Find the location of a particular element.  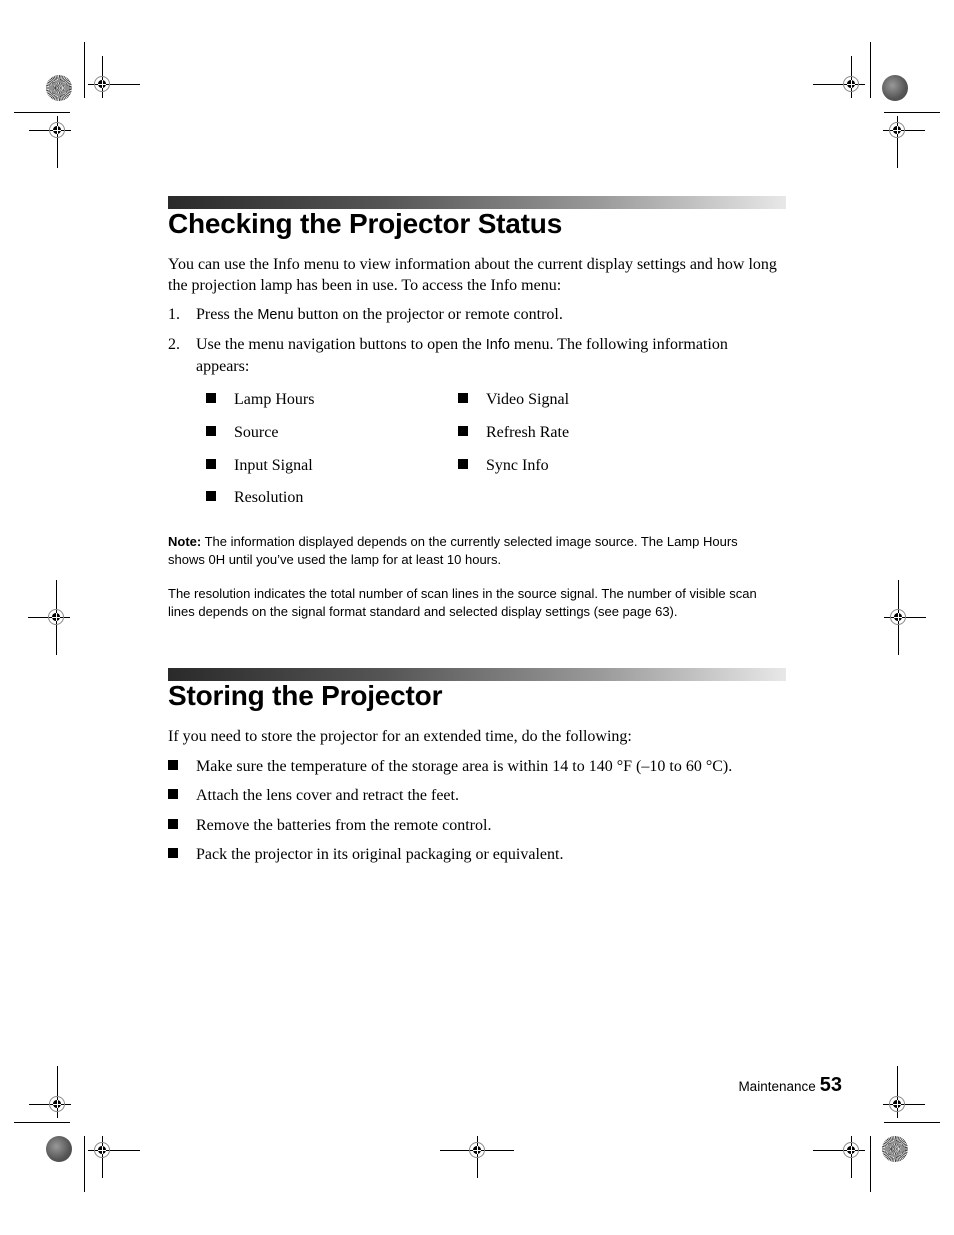

list-item: Source is located at coordinates (242, 433).